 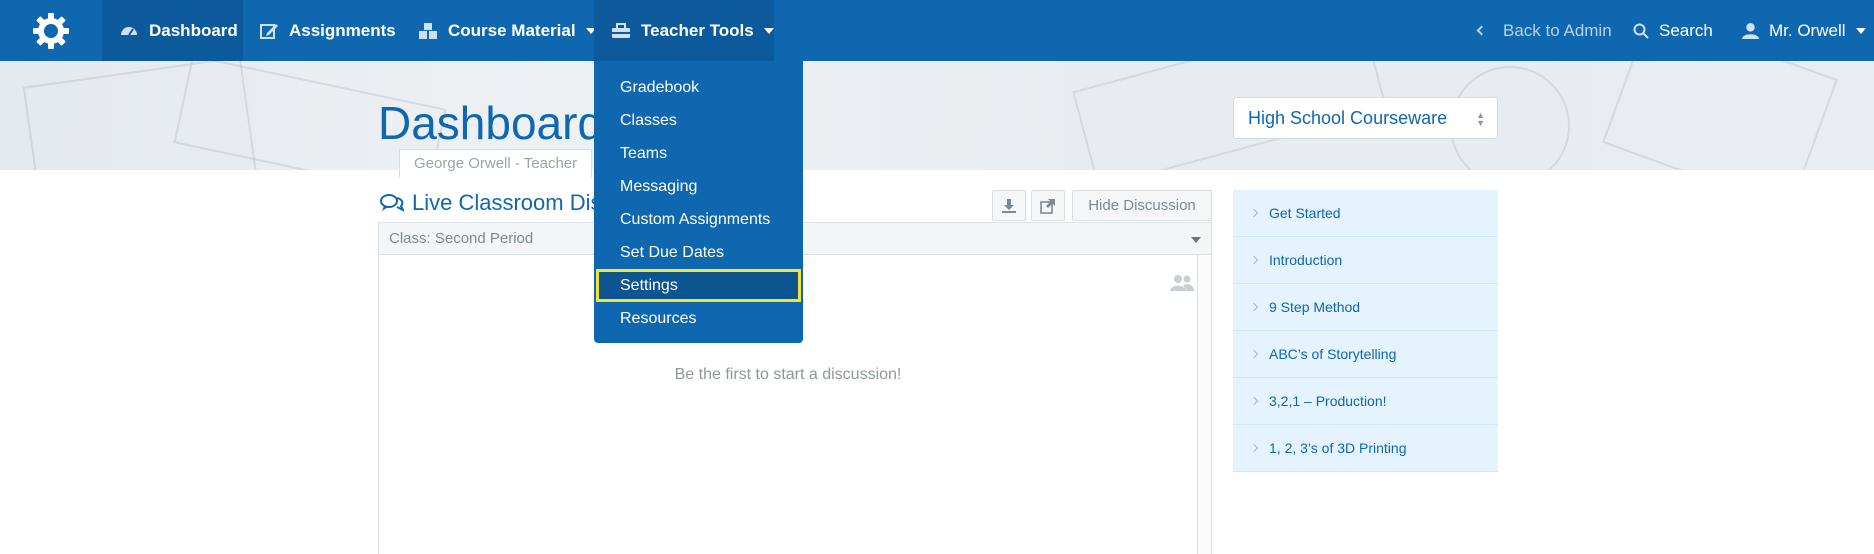 I want to click on dashboard-gauge-icon, so click(x=129, y=31).